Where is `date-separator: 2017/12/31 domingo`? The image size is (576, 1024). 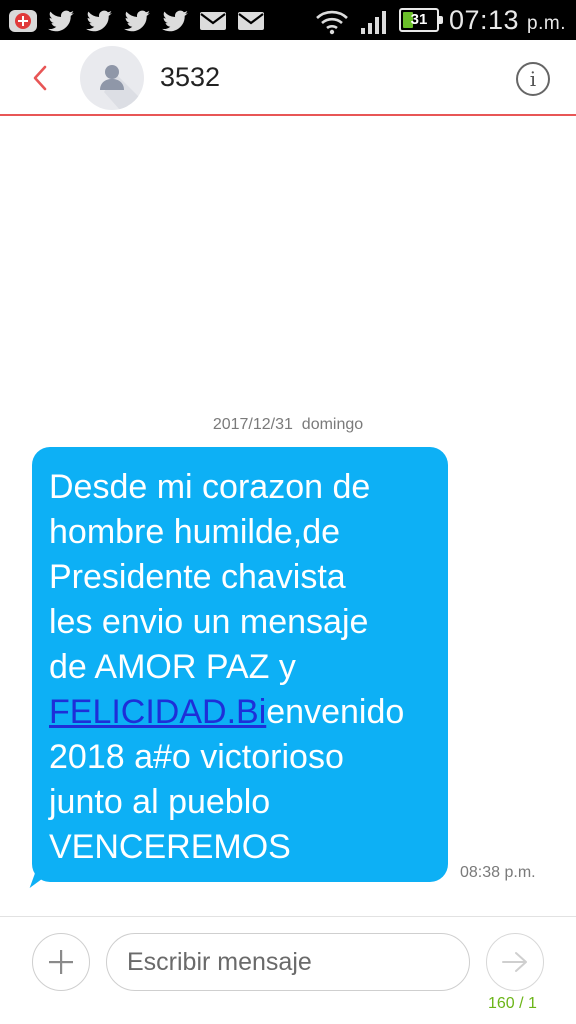
date-separator: 2017/12/31 domingo is located at coordinates (288, 425).